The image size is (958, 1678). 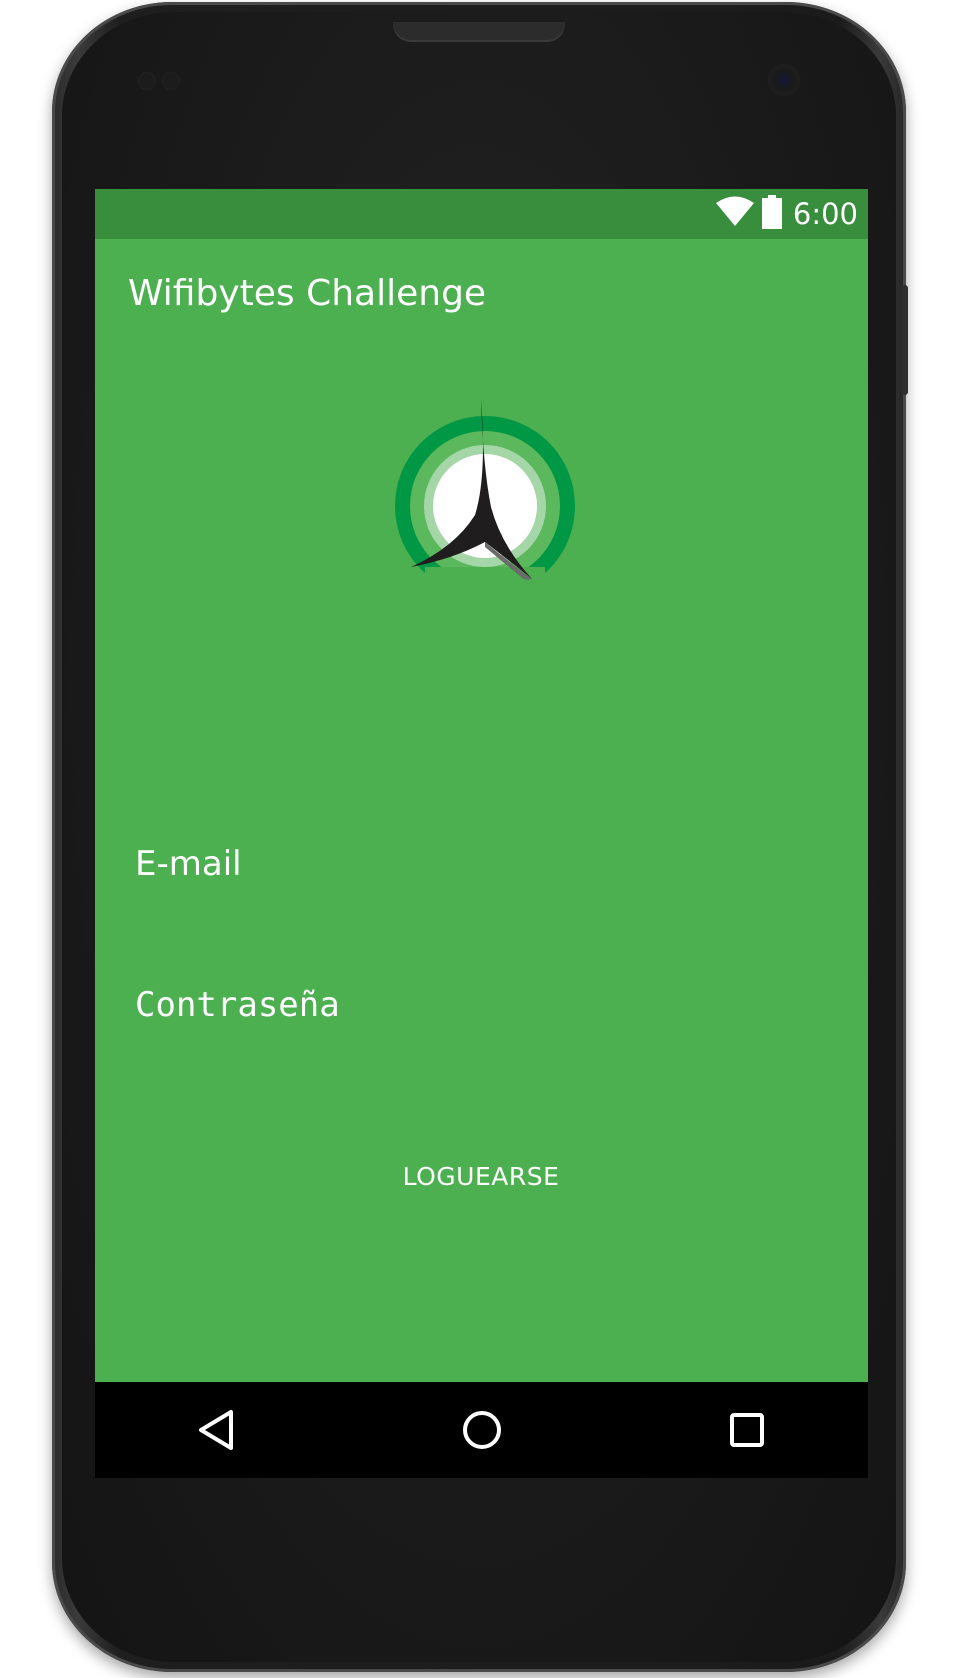 What do you see at coordinates (485, 497) in the screenshot?
I see `wifibytes-logo` at bounding box center [485, 497].